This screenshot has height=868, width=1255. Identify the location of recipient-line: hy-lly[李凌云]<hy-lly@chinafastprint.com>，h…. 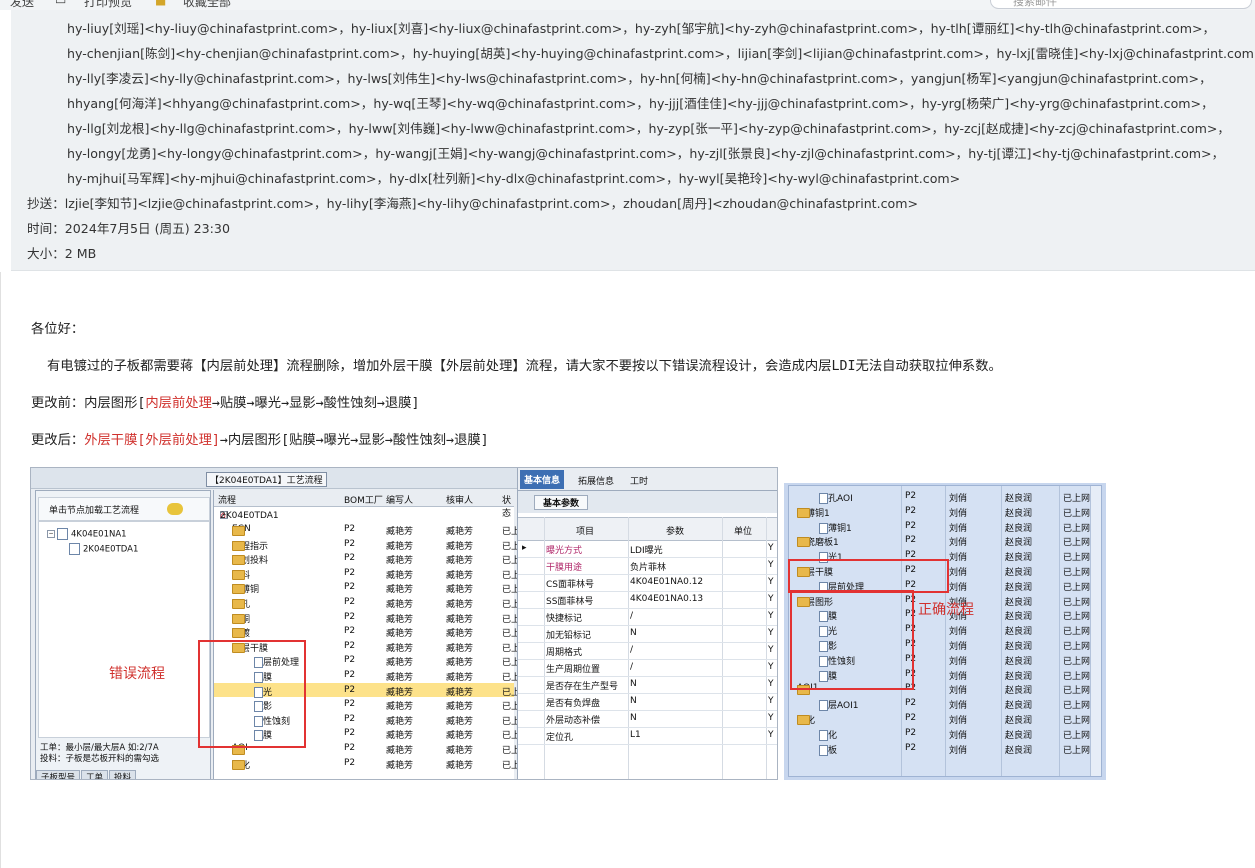
(639, 79).